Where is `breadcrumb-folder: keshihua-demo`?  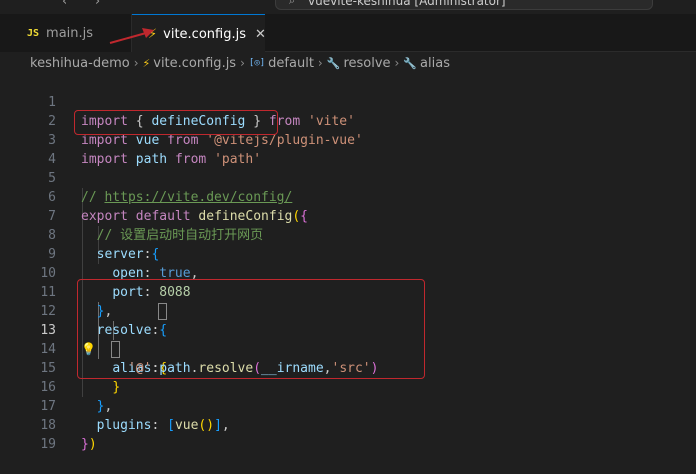
breadcrumb-folder: keshihua-demo is located at coordinates (80, 63).